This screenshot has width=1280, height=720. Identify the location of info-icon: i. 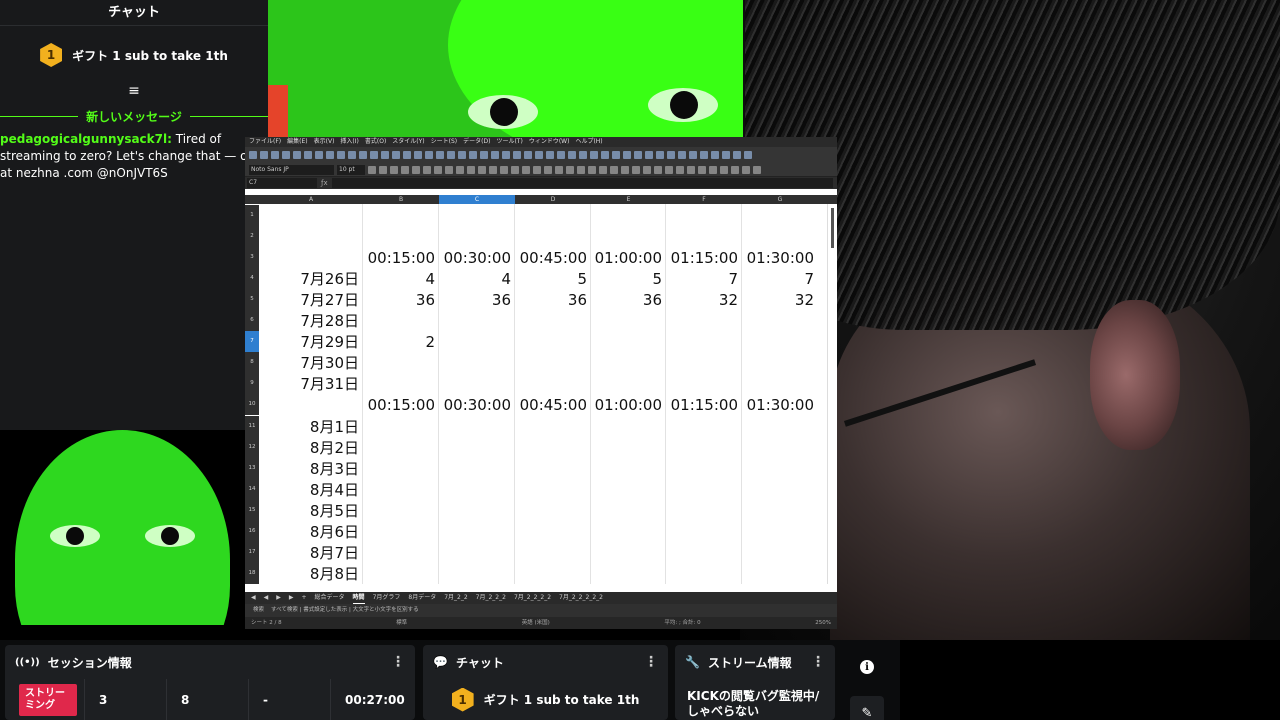
(867, 667).